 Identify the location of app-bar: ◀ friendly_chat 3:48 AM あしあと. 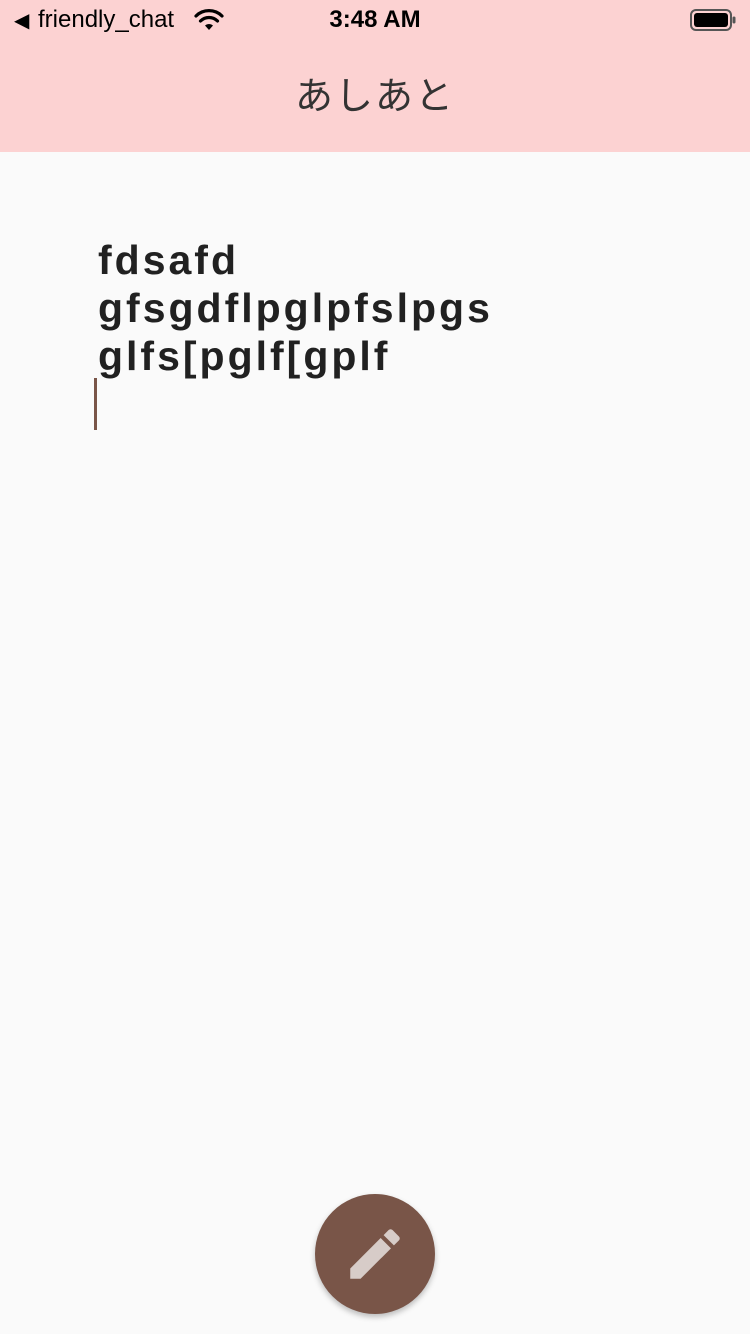
(375, 76).